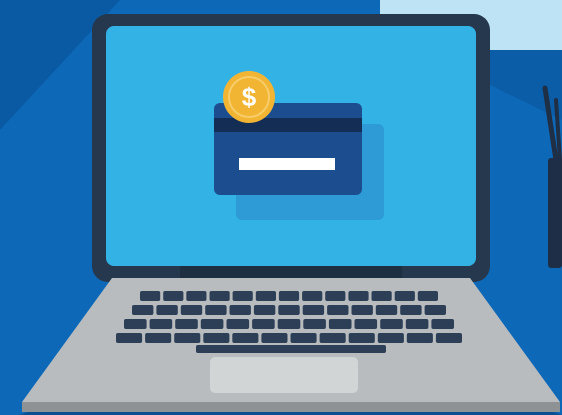 This screenshot has width=562, height=415. Describe the element at coordinates (287, 164) in the screenshot. I see `credit-card-field` at that location.